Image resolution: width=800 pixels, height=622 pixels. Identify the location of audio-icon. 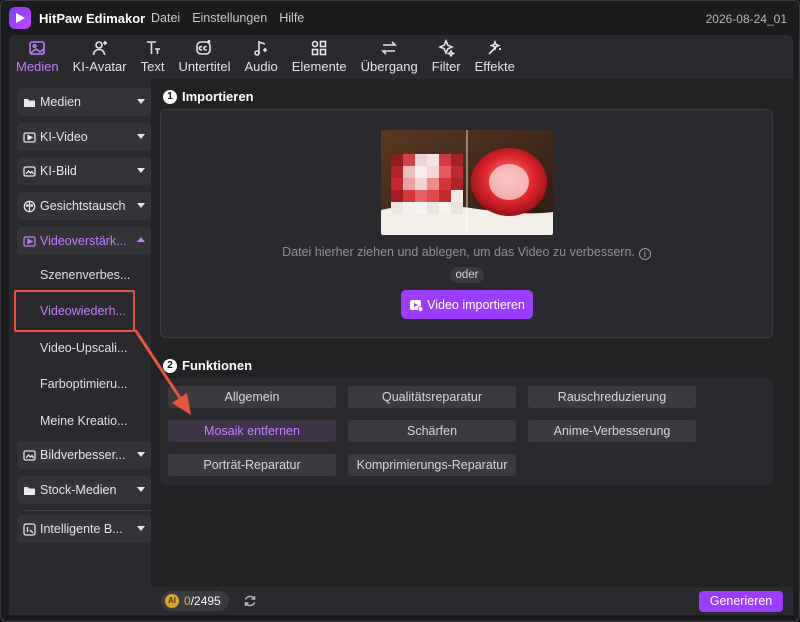
(261, 48).